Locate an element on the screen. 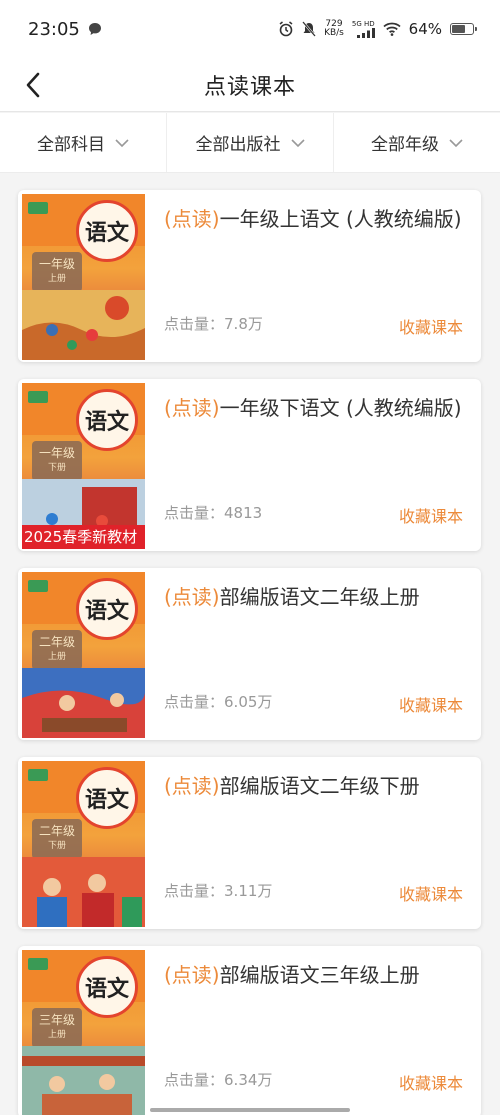 The width and height of the screenshot is (500, 1115). net-speed-unit: KB/s is located at coordinates (334, 33).